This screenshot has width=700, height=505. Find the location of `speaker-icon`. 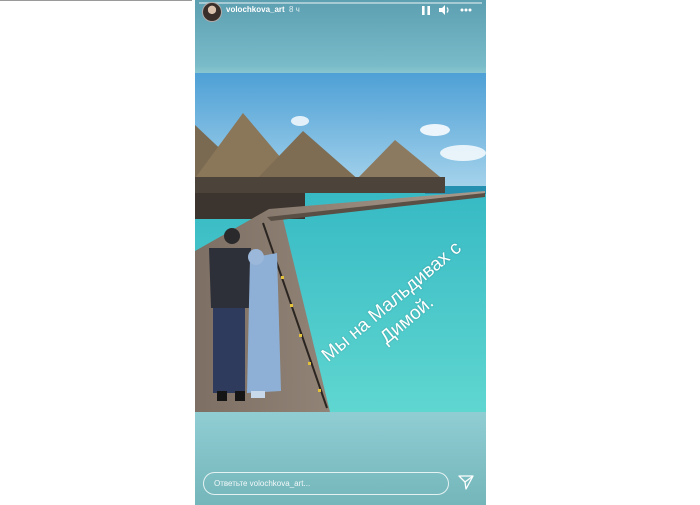

speaker-icon is located at coordinates (444, 10).